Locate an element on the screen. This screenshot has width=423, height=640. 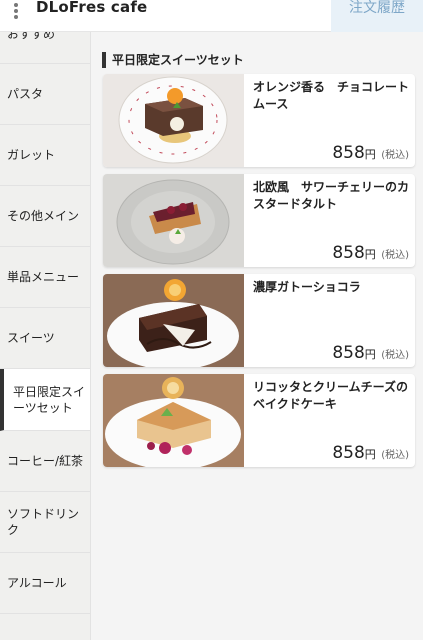
product-name: リコッタとクリームチーズのベイクドケーキ is located at coordinates (331, 395).